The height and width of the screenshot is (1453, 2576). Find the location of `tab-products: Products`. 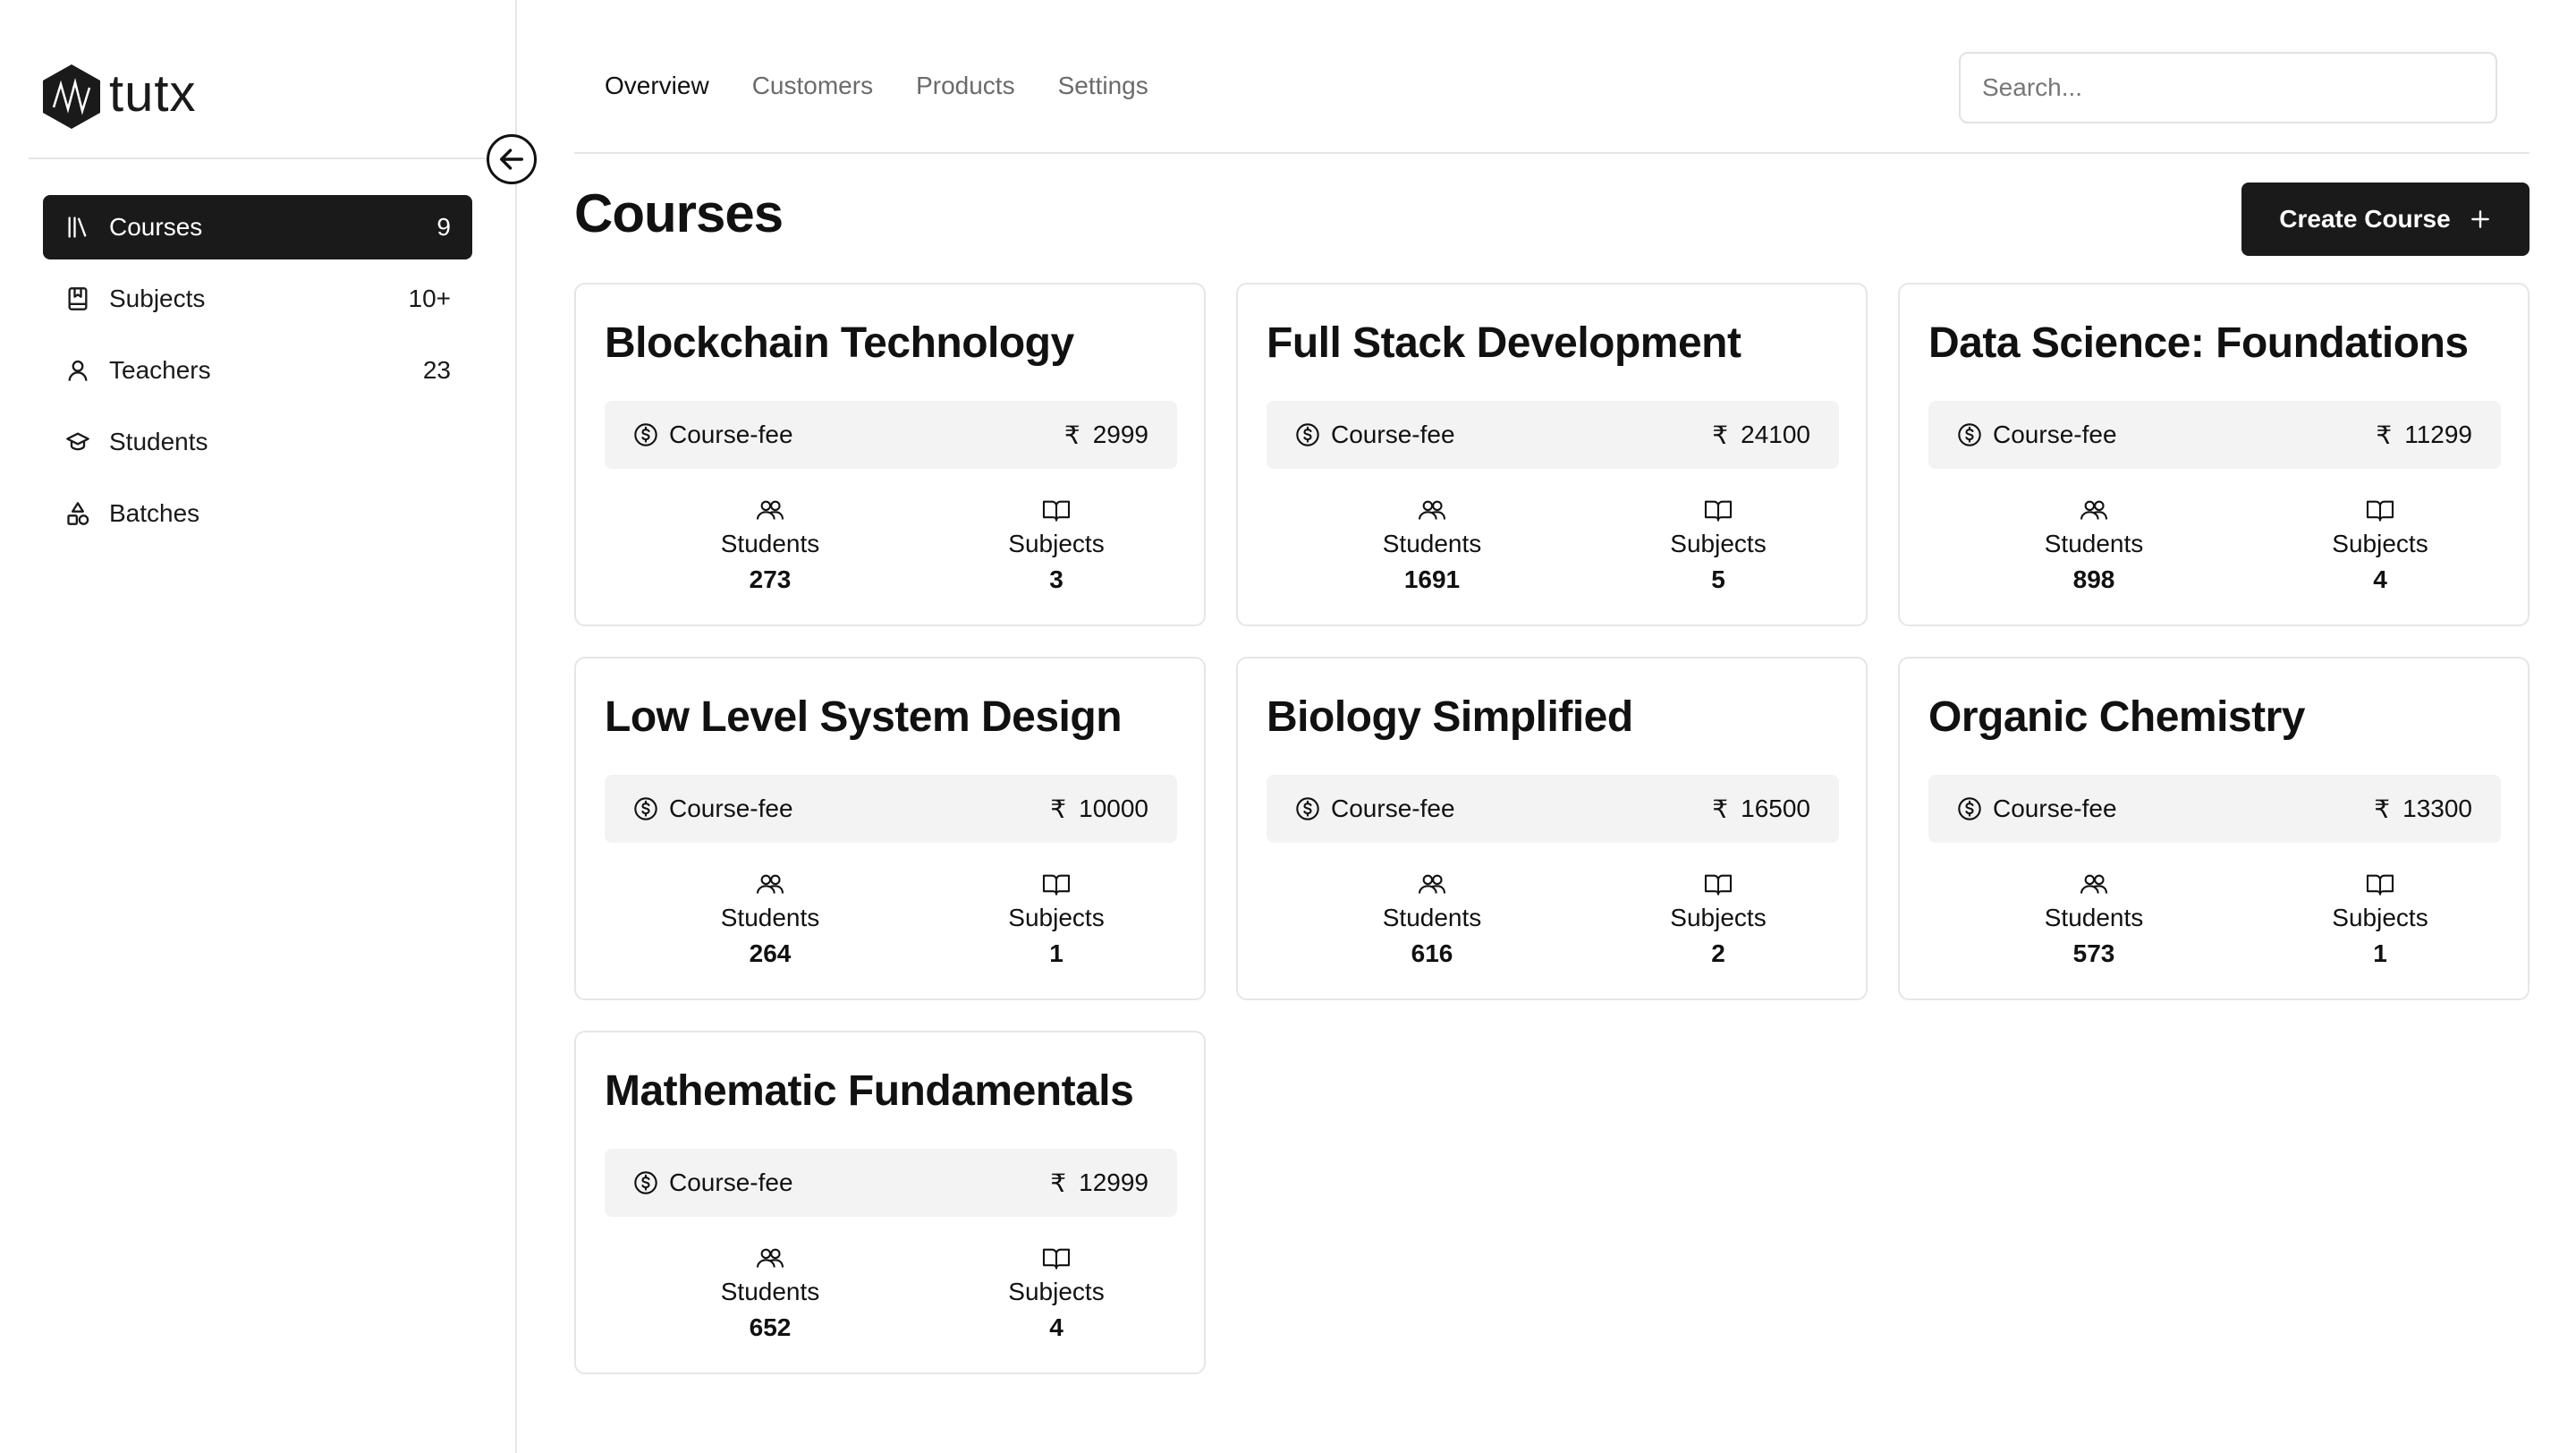

tab-products: Products is located at coordinates (965, 86).